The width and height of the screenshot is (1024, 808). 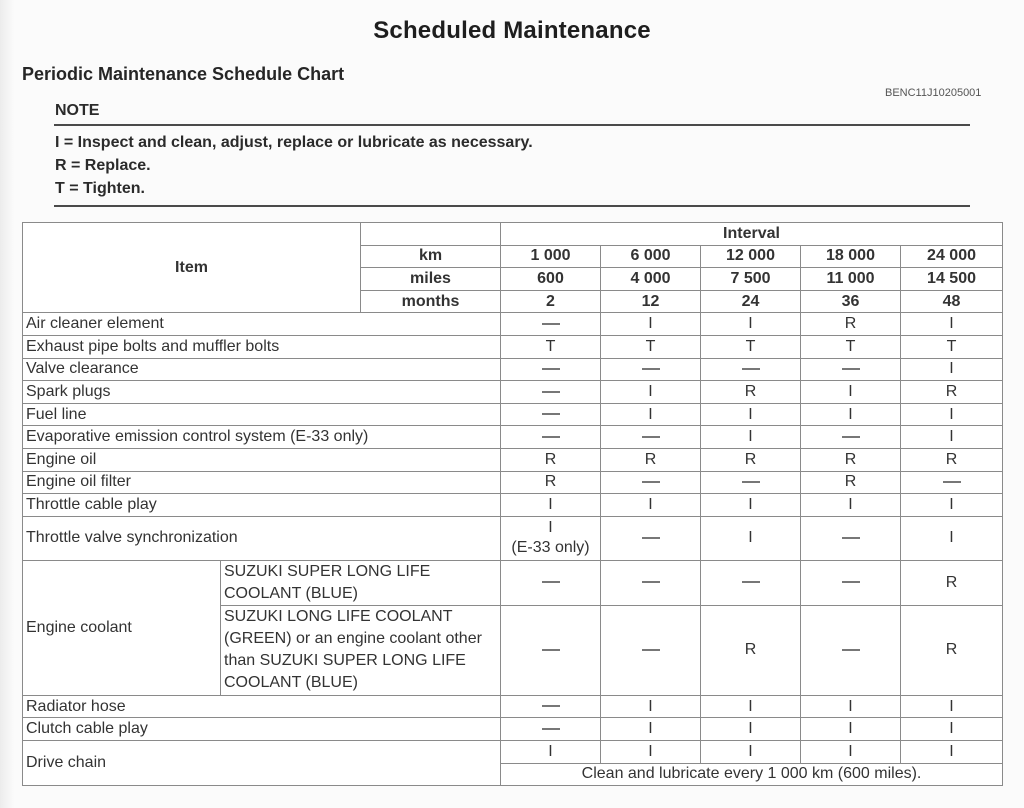 I want to click on header-row: Item Interval, so click(x=513, y=267).